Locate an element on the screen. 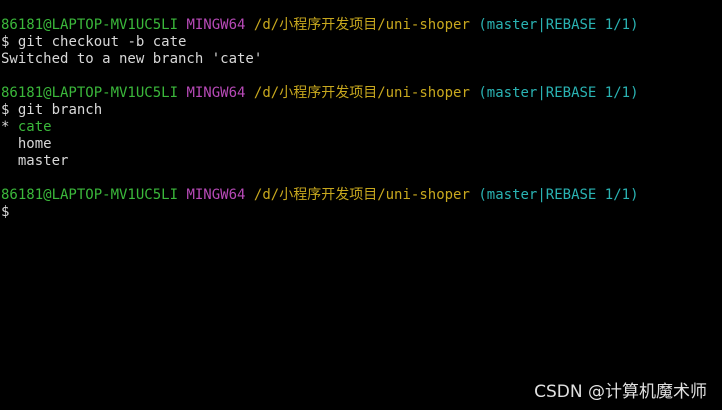  current-branch-marker: * is located at coordinates (5, 127).